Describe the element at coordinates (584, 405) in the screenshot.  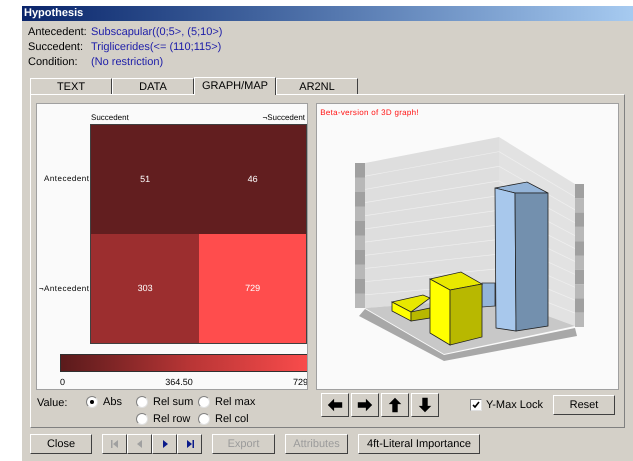
I see `reset-button: Reset` at that location.